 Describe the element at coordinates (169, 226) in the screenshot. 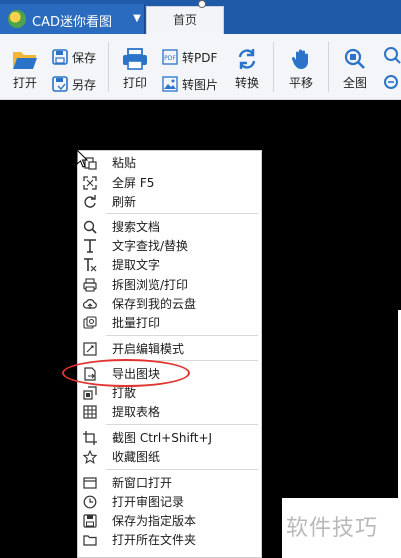

I see `menu-item-search-doc: 搜索文档` at that location.